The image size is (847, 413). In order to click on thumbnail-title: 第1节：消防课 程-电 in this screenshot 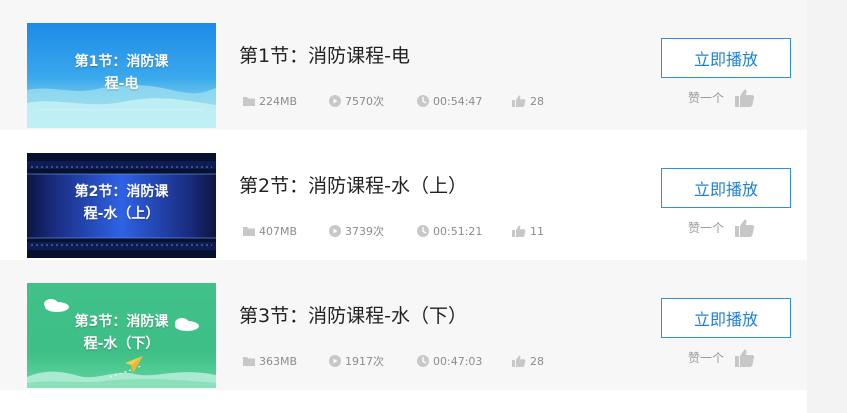, I will do `click(121, 73)`.